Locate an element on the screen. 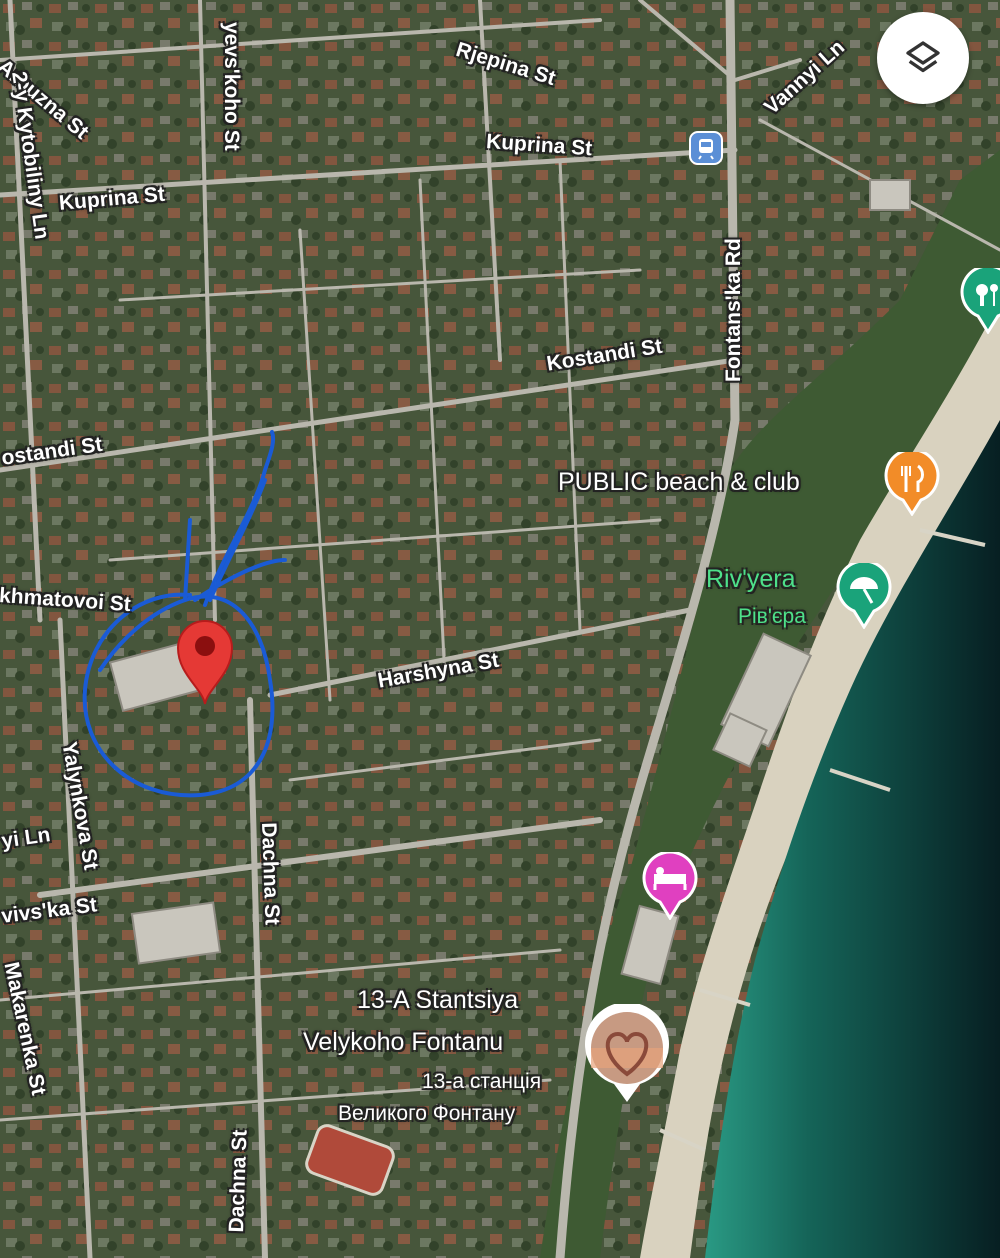 This screenshot has width=1000, height=1258. street-label-dachna-mid: Dachna St is located at coordinates (270, 874).